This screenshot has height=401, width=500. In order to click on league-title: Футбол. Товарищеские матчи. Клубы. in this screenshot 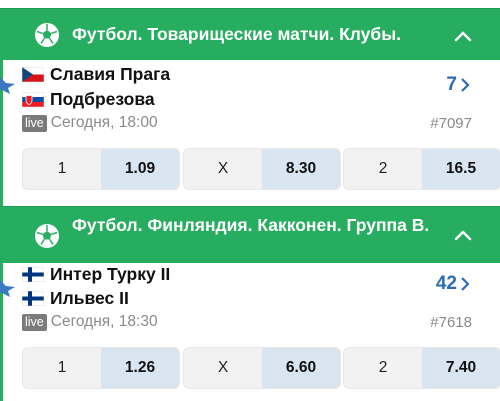, I will do `click(237, 34)`.